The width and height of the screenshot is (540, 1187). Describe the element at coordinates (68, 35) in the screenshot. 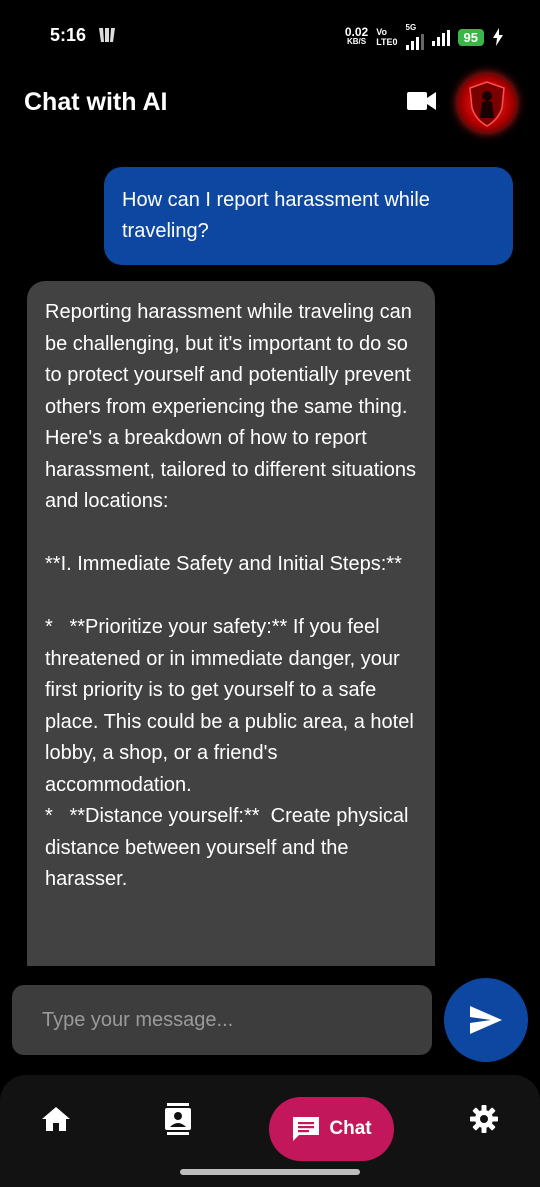

I see `status-time: 5:16` at that location.